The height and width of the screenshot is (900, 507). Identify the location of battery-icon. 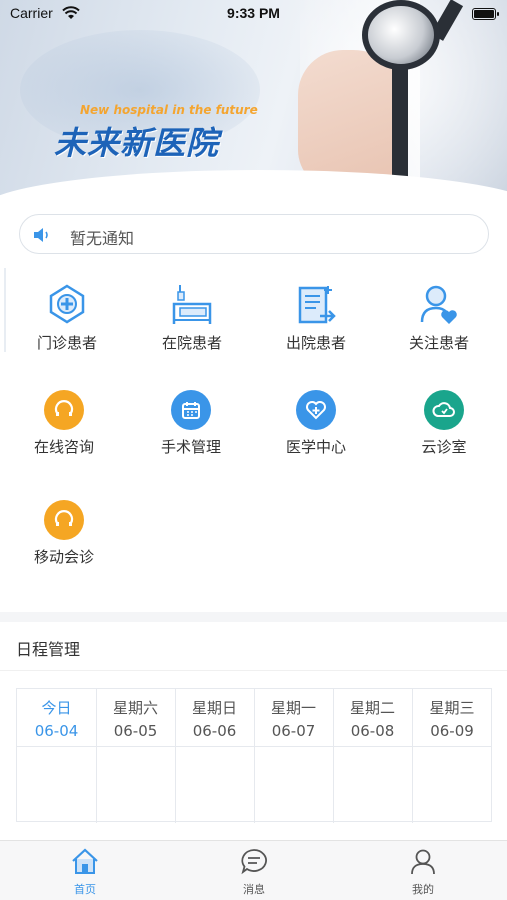
(485, 14).